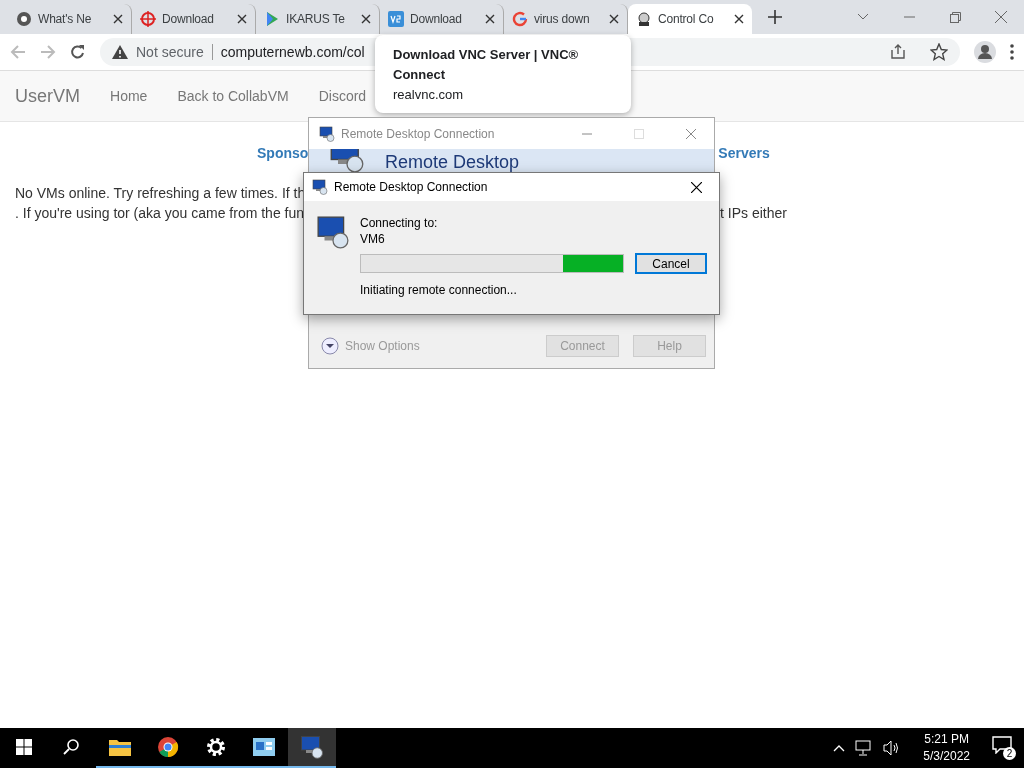  Describe the element at coordinates (72, 747) in the screenshot. I see `search-icon` at that location.